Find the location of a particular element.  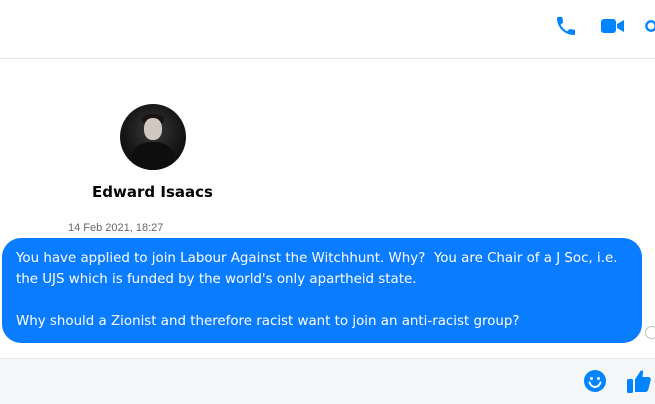

contact-profile: Edward Isaacs is located at coordinates (152, 150).